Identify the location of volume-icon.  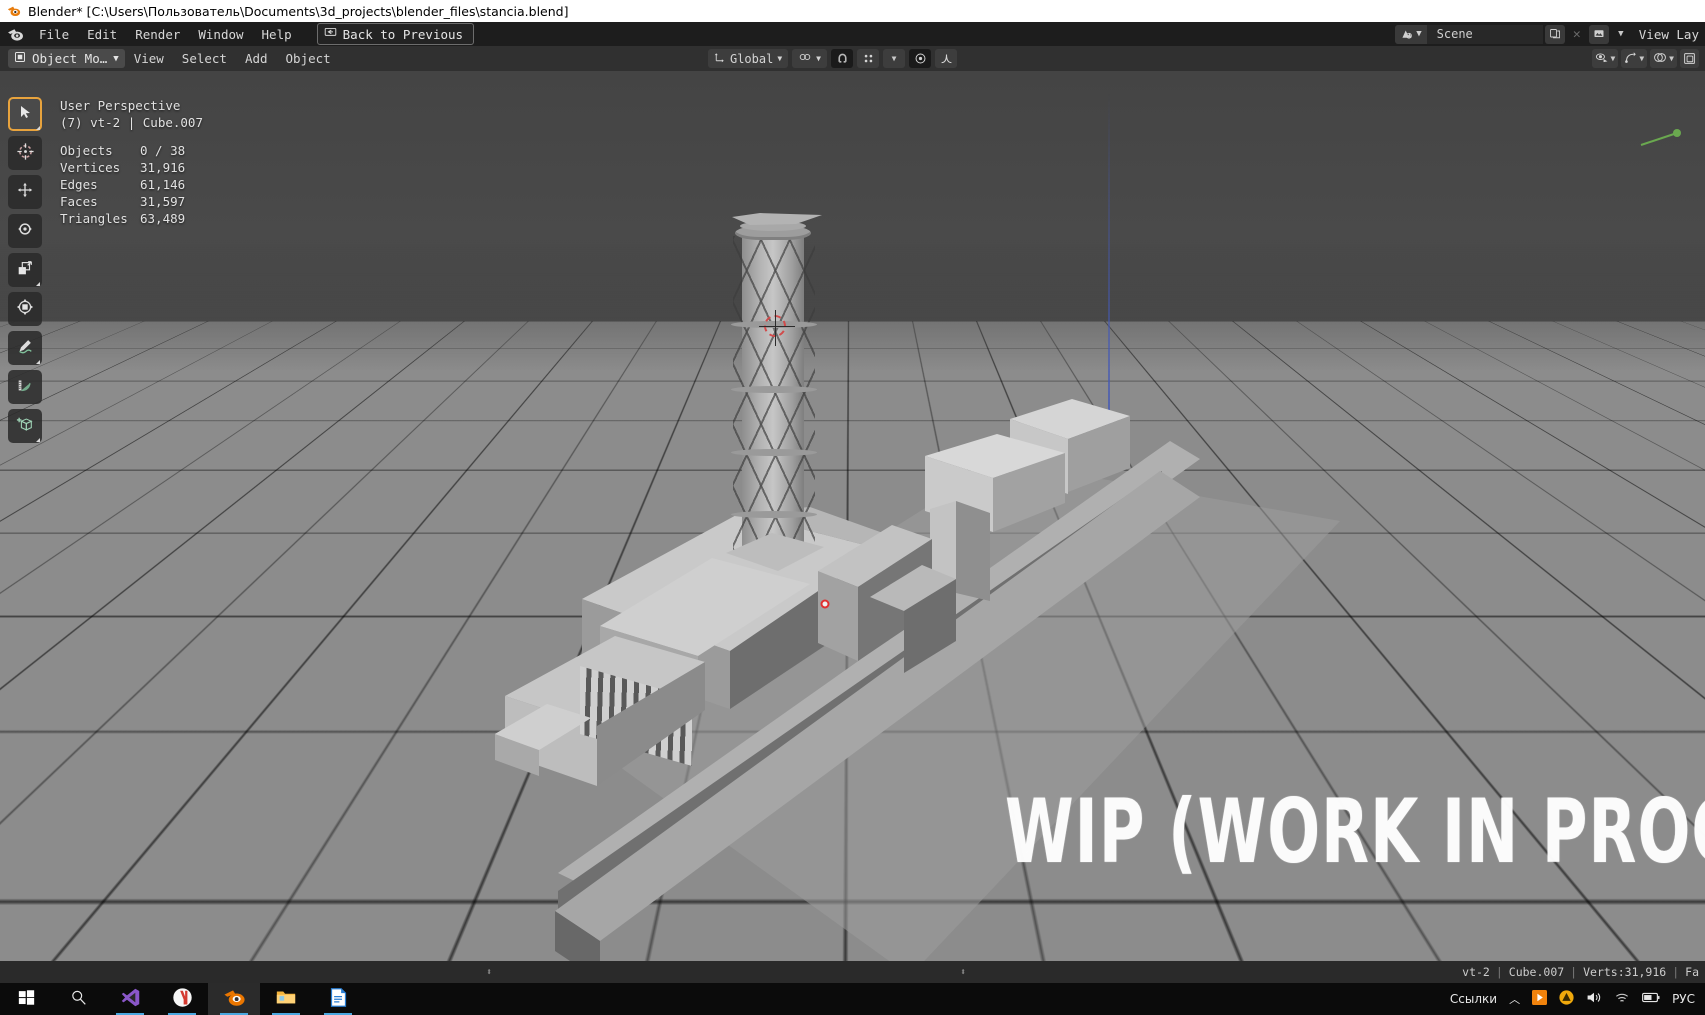
(1594, 999).